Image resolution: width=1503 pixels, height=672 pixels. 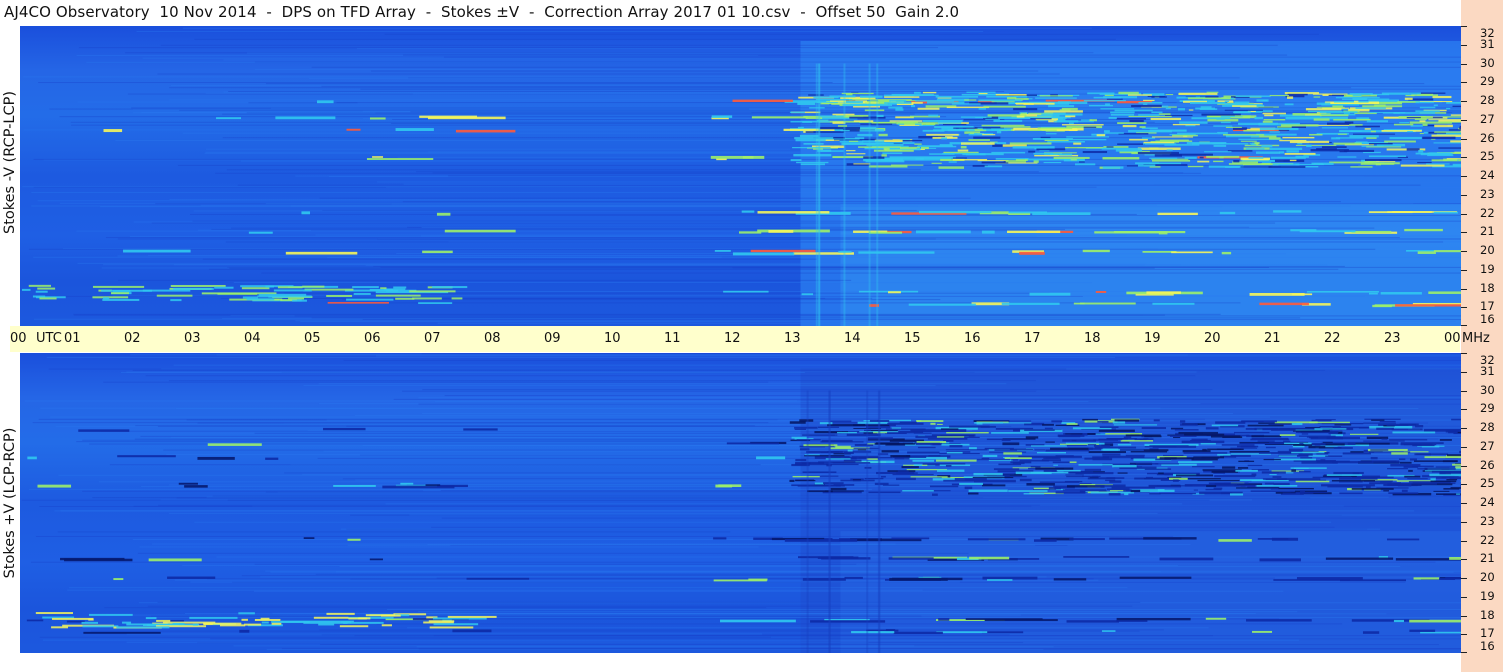 What do you see at coordinates (612, 338) in the screenshot?
I see `time-tick-label: 10` at bounding box center [612, 338].